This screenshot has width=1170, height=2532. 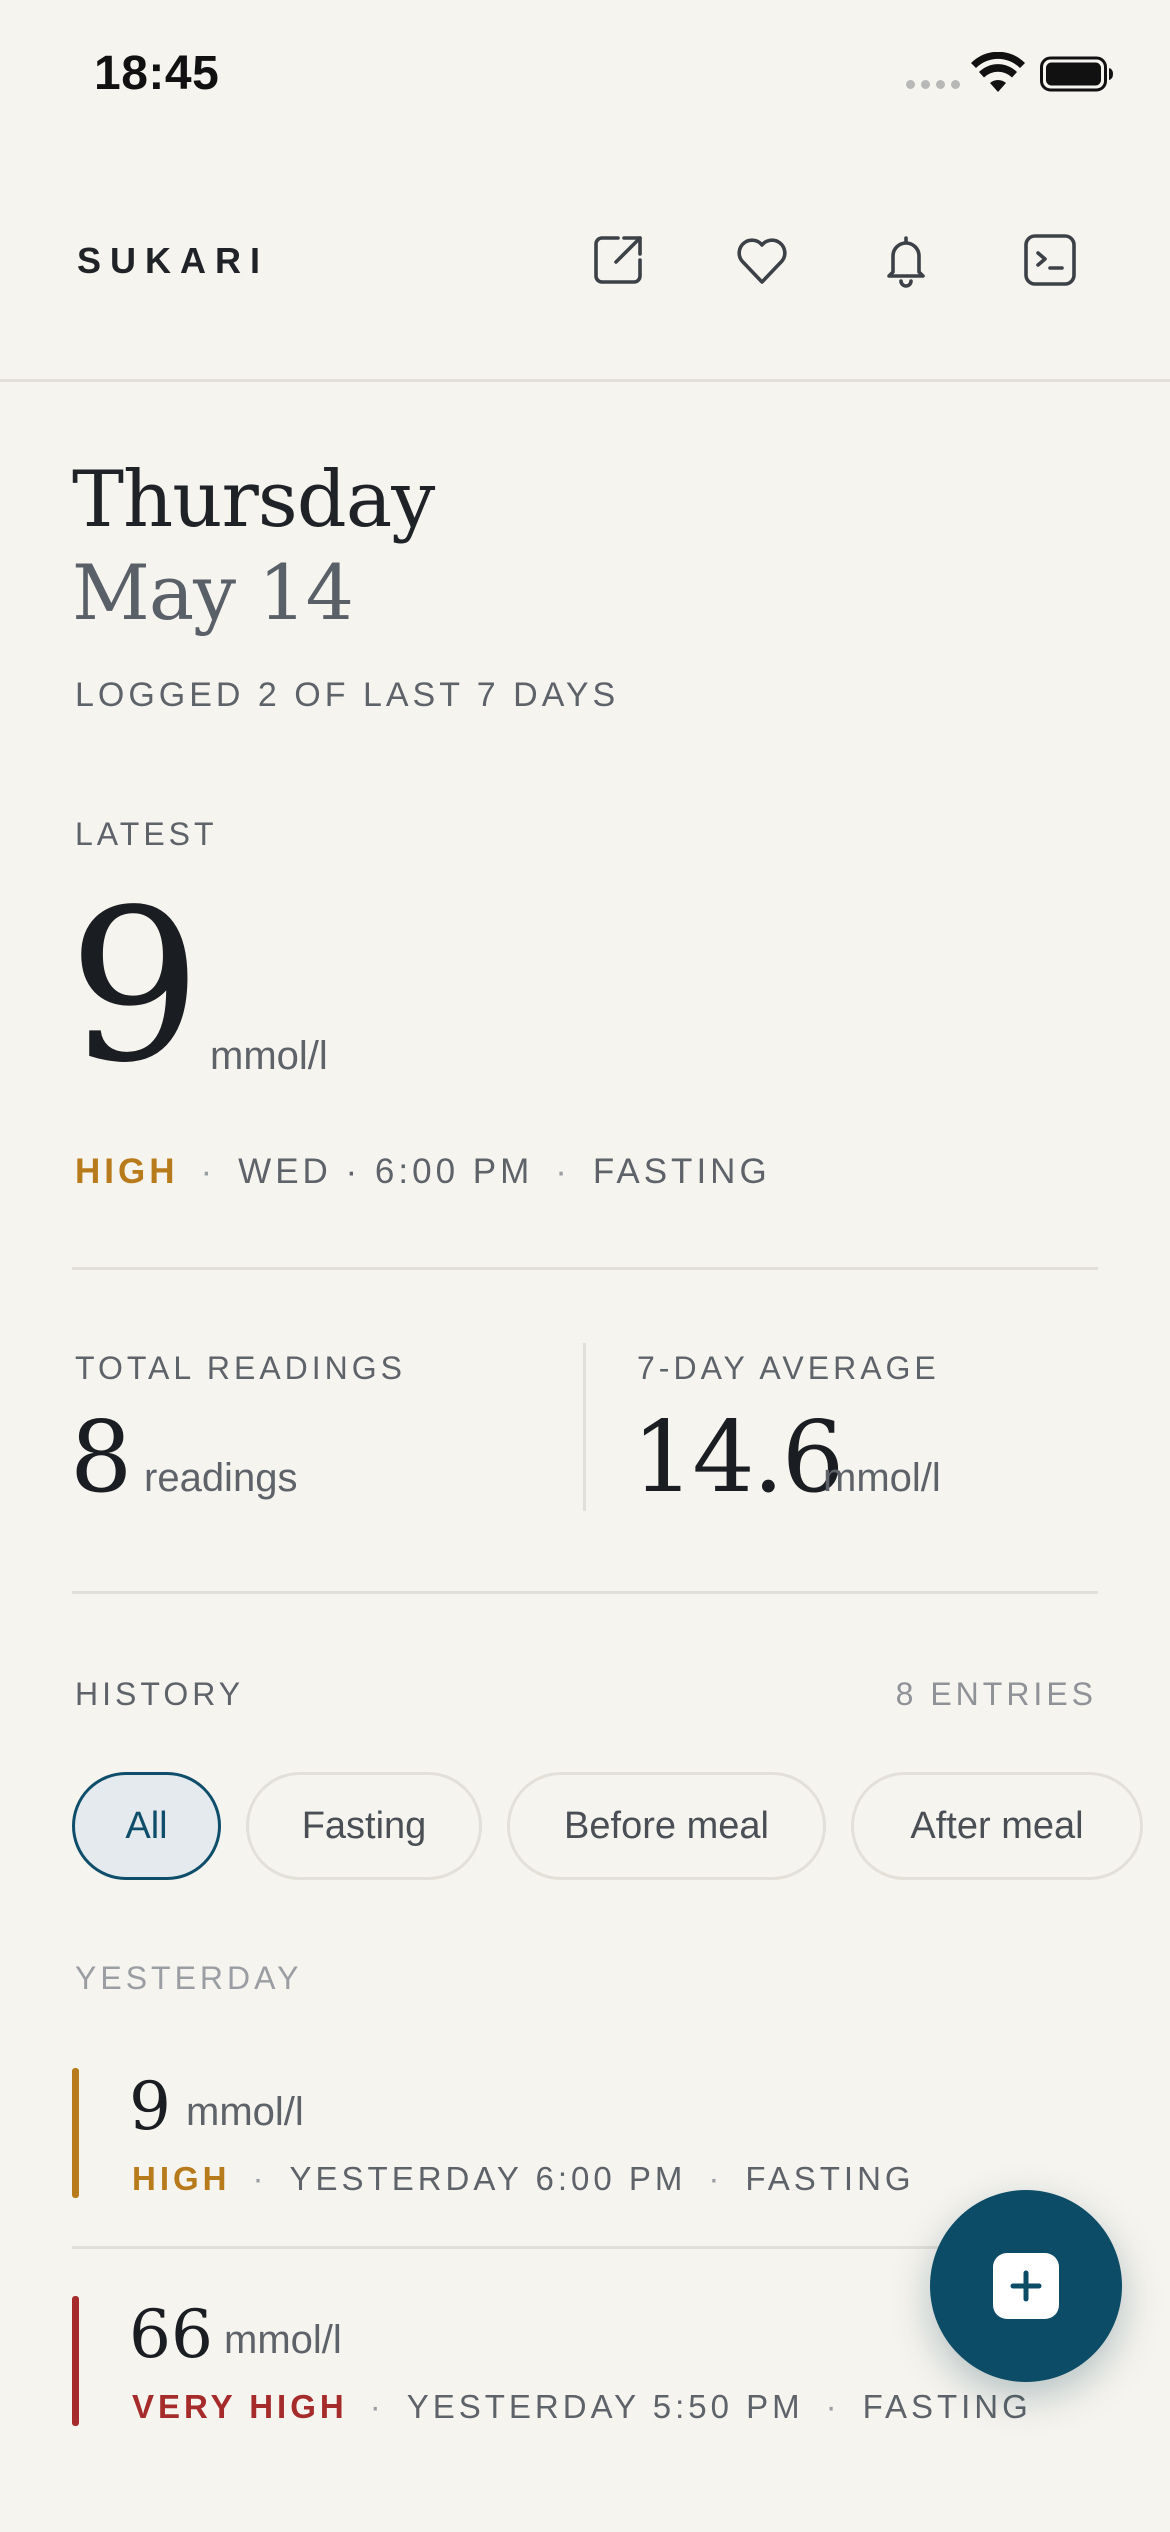 I want to click on entry-value: 66, so click(x=171, y=2334).